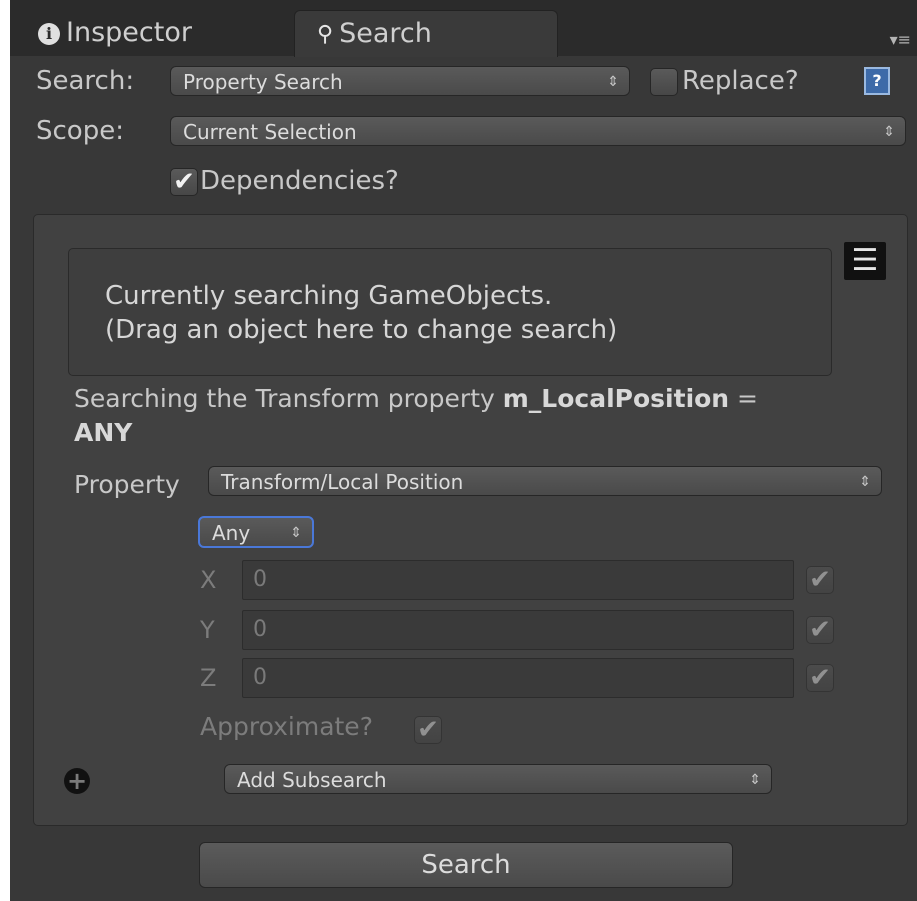 This screenshot has width=917, height=901. I want to click on z-enable-checkbox: ✔, so click(820, 678).